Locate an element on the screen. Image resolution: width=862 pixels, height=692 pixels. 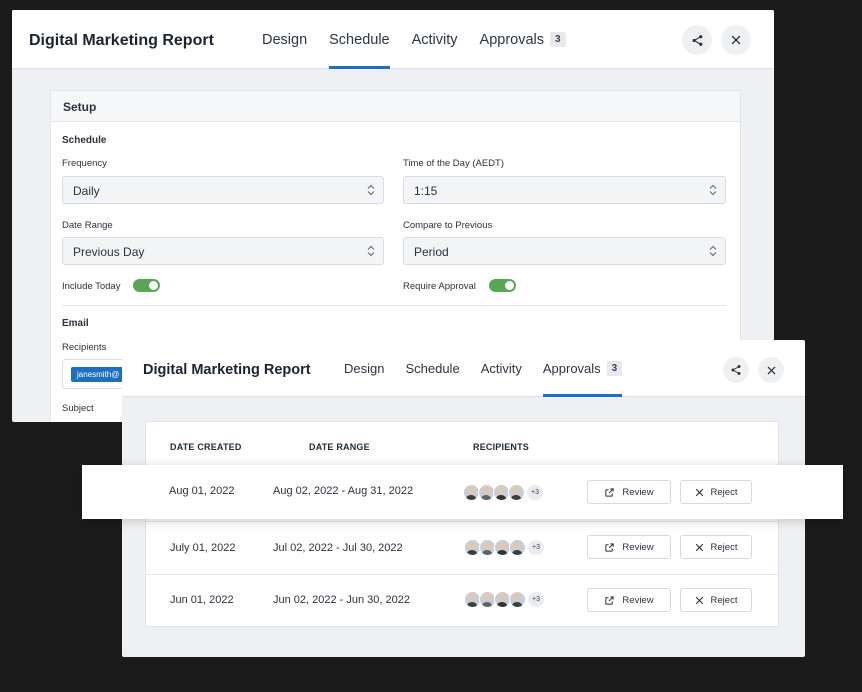
include-today-label: Include Today is located at coordinates (91, 286).